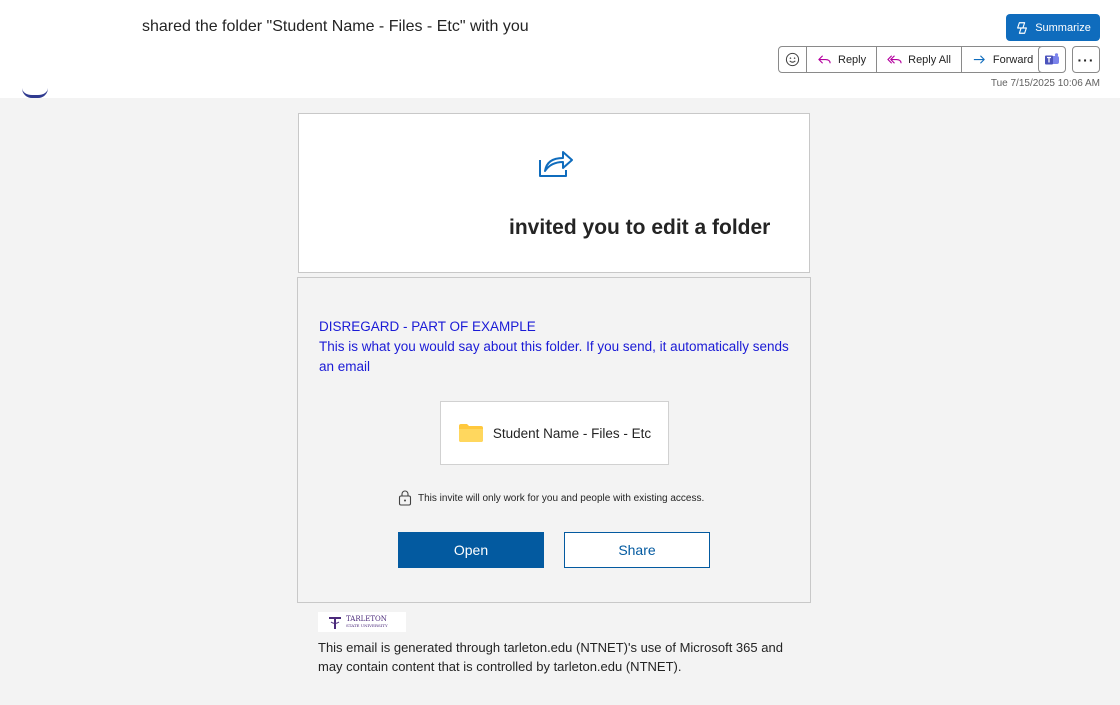 The height and width of the screenshot is (705, 1120). I want to click on react-button, so click(792, 59).